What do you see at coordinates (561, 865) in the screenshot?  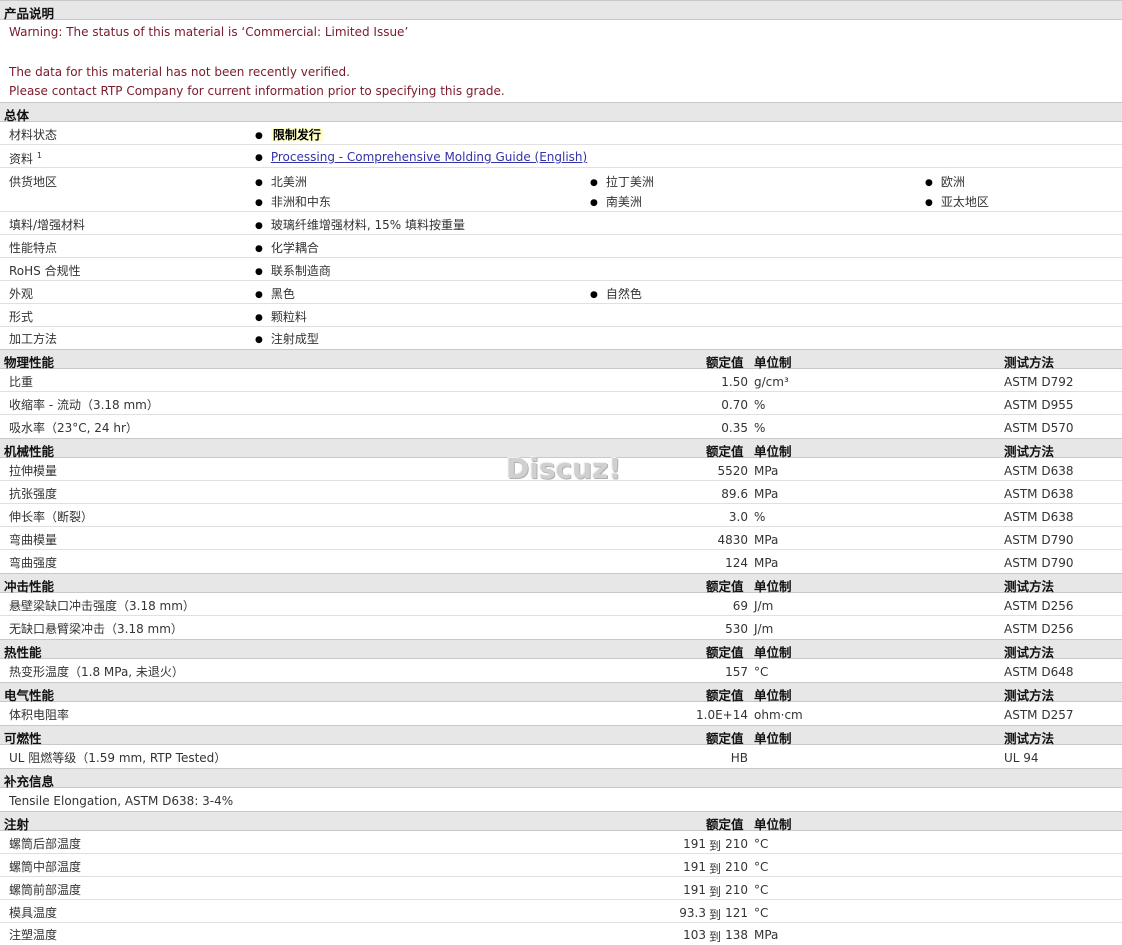 I see `injection-row: 螺筒中部温度 191 到 210 °C` at bounding box center [561, 865].